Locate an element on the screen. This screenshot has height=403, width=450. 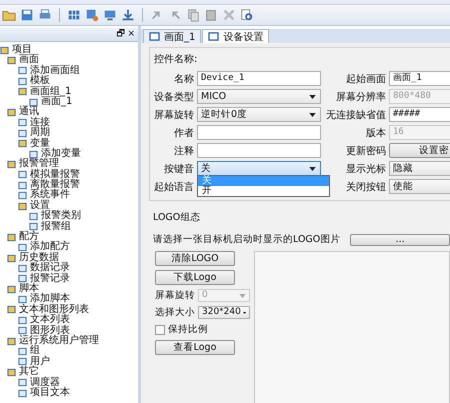
tree-item: 项目文本 is located at coordinates (50, 393).